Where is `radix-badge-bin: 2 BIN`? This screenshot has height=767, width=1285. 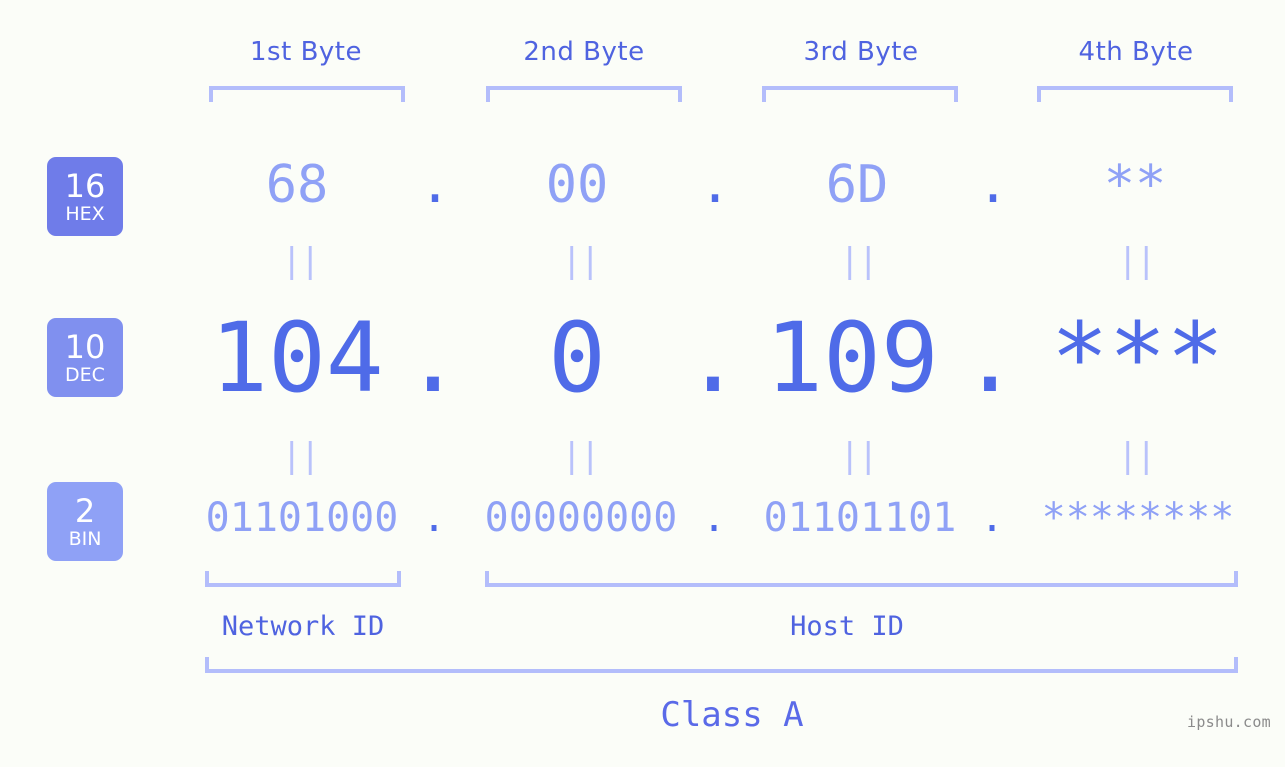 radix-badge-bin: 2 BIN is located at coordinates (85, 521).